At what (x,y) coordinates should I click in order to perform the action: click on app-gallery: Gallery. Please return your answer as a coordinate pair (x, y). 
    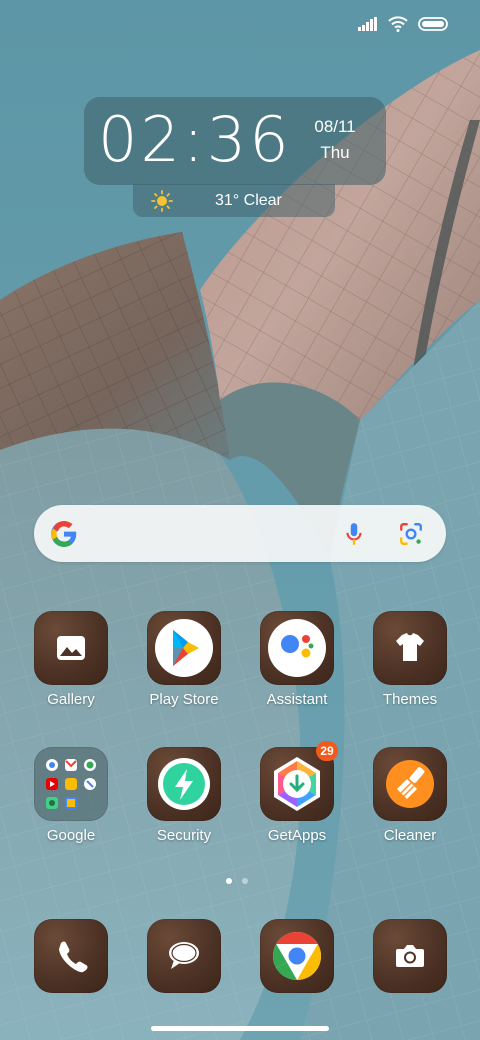
    Looking at the image, I should click on (71, 659).